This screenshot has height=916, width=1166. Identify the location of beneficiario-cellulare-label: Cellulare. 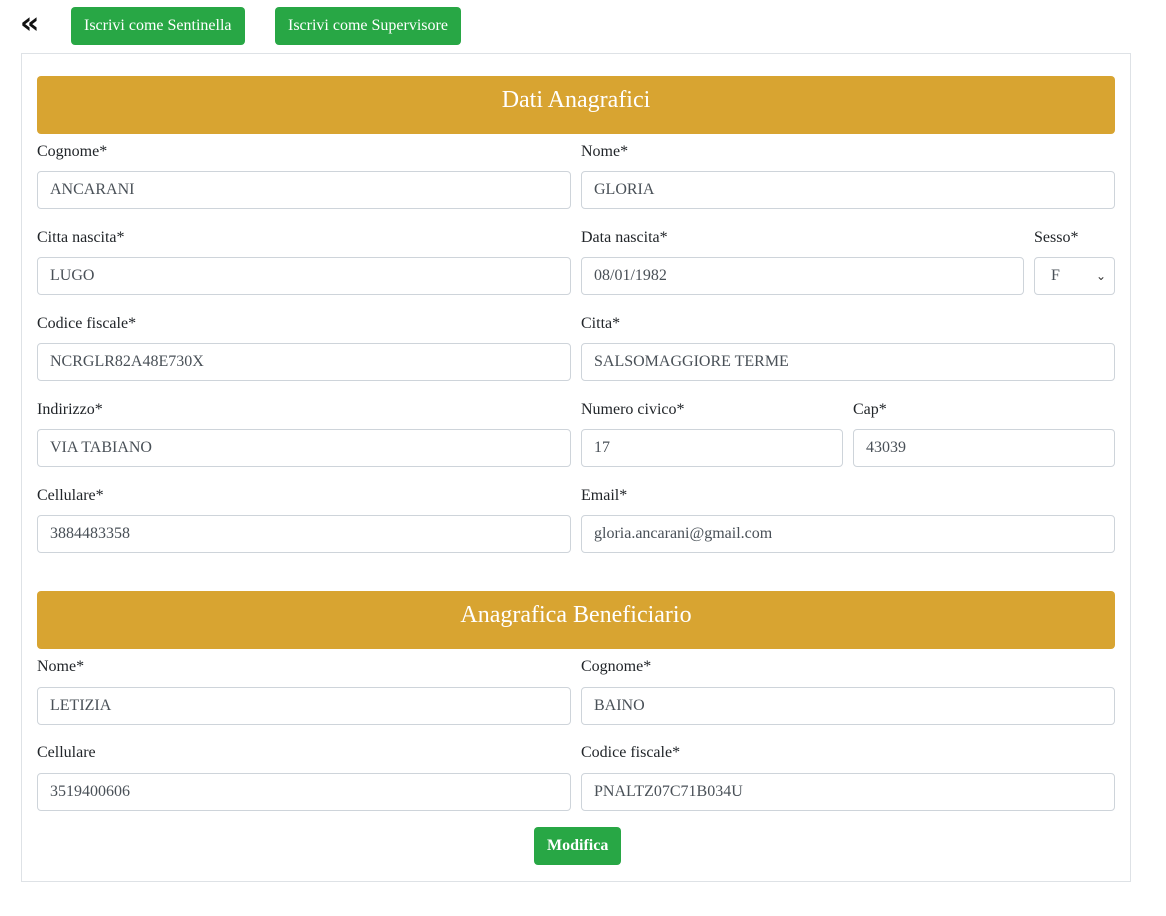
(66, 752).